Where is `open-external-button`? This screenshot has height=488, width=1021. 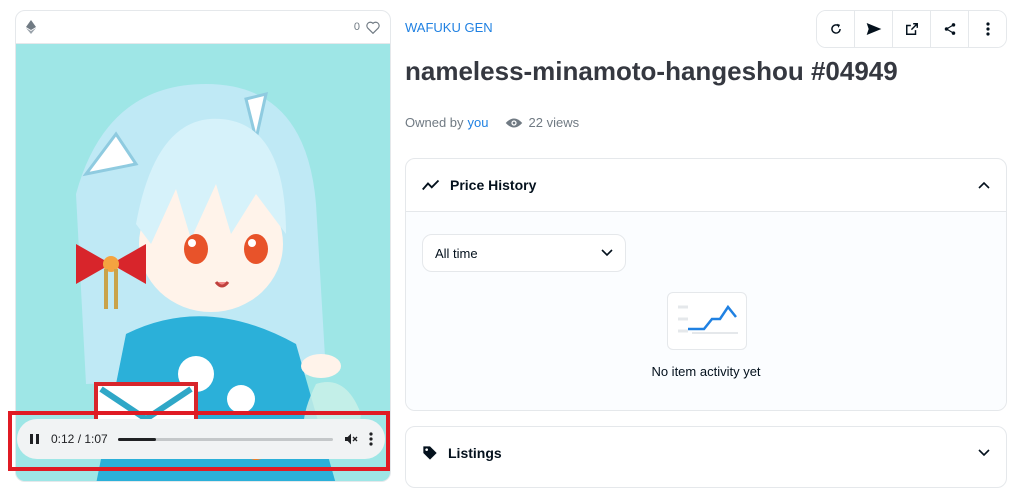
open-external-button is located at coordinates (912, 29).